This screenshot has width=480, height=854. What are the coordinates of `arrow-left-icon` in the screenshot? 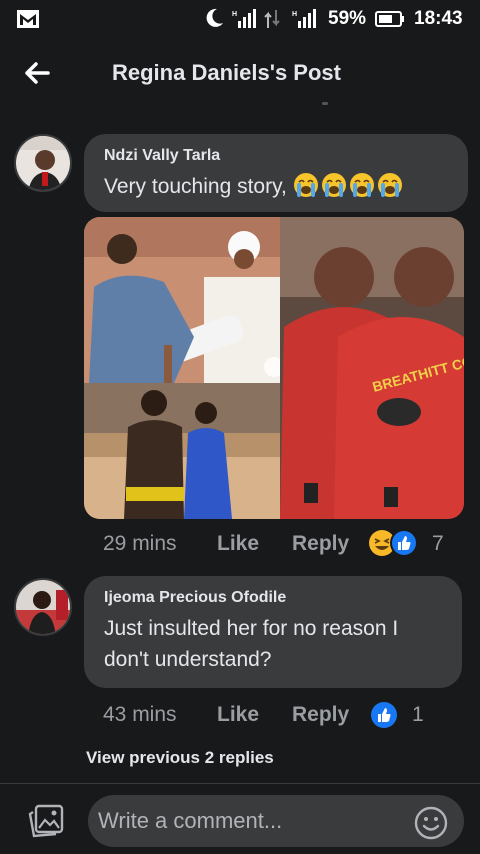 It's located at (37, 73).